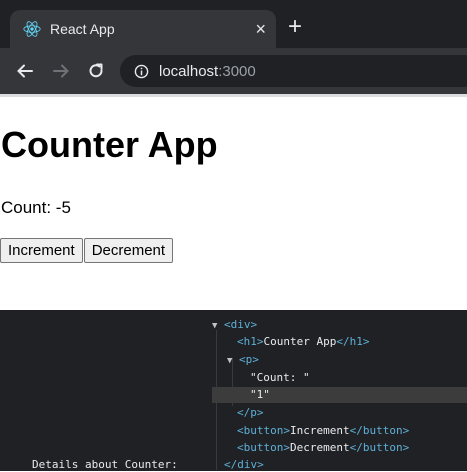 The width and height of the screenshot is (467, 472). What do you see at coordinates (141, 71) in the screenshot?
I see `info-icon` at bounding box center [141, 71].